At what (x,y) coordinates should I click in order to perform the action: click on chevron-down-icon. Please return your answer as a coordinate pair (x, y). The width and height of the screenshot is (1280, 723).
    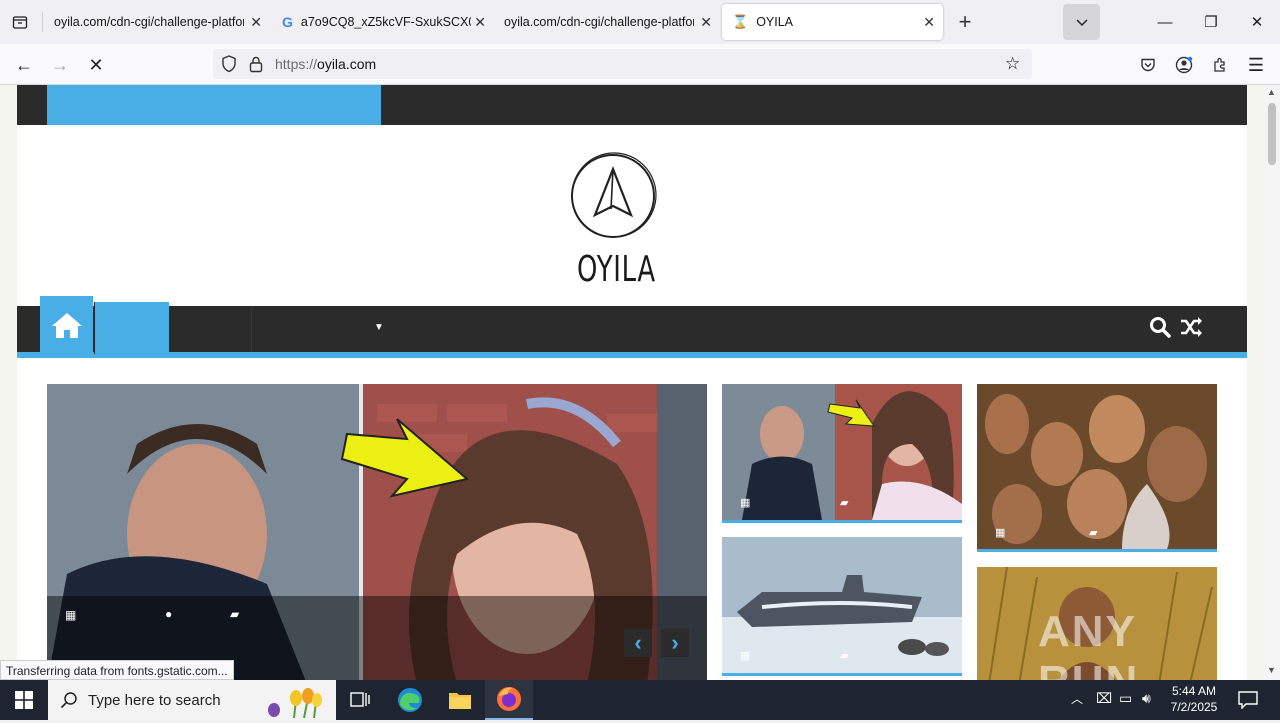
    Looking at the image, I should click on (1081, 23).